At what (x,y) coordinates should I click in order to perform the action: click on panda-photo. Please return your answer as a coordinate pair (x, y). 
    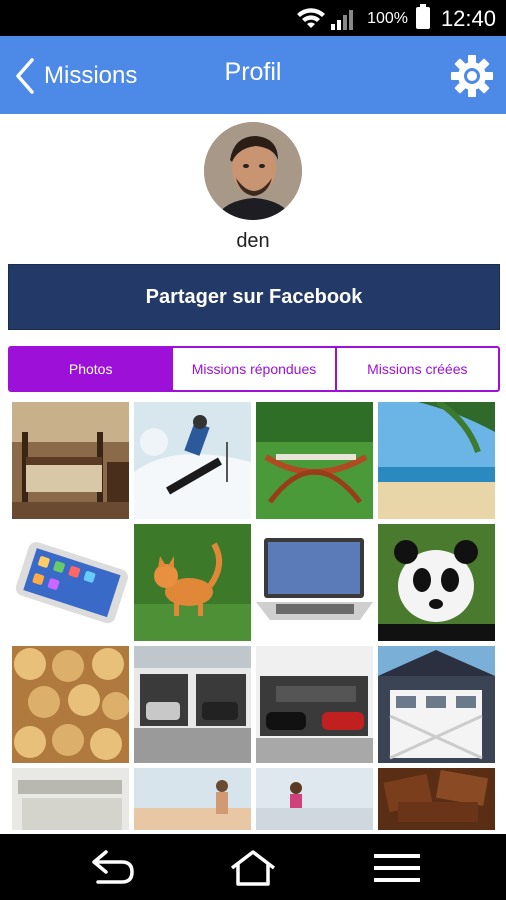
    Looking at the image, I should click on (436, 582).